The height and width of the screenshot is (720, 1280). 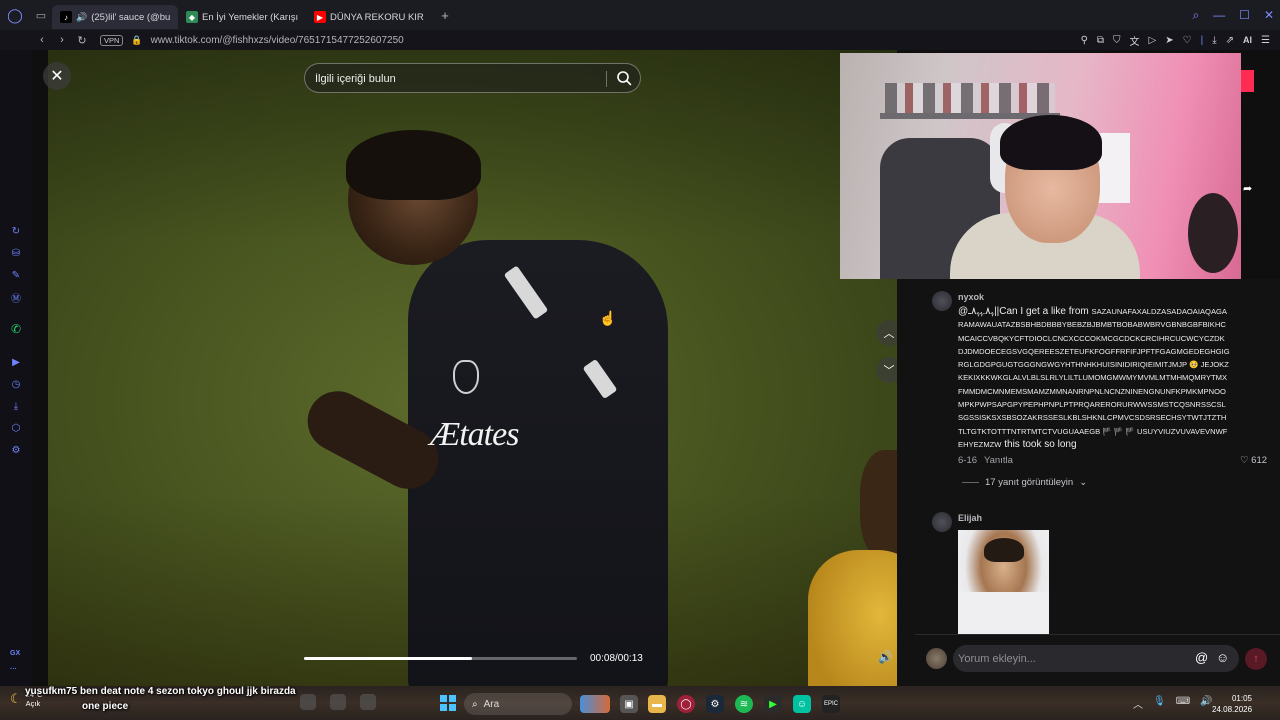 What do you see at coordinates (624, 78) in the screenshot?
I see `search-icon` at bounding box center [624, 78].